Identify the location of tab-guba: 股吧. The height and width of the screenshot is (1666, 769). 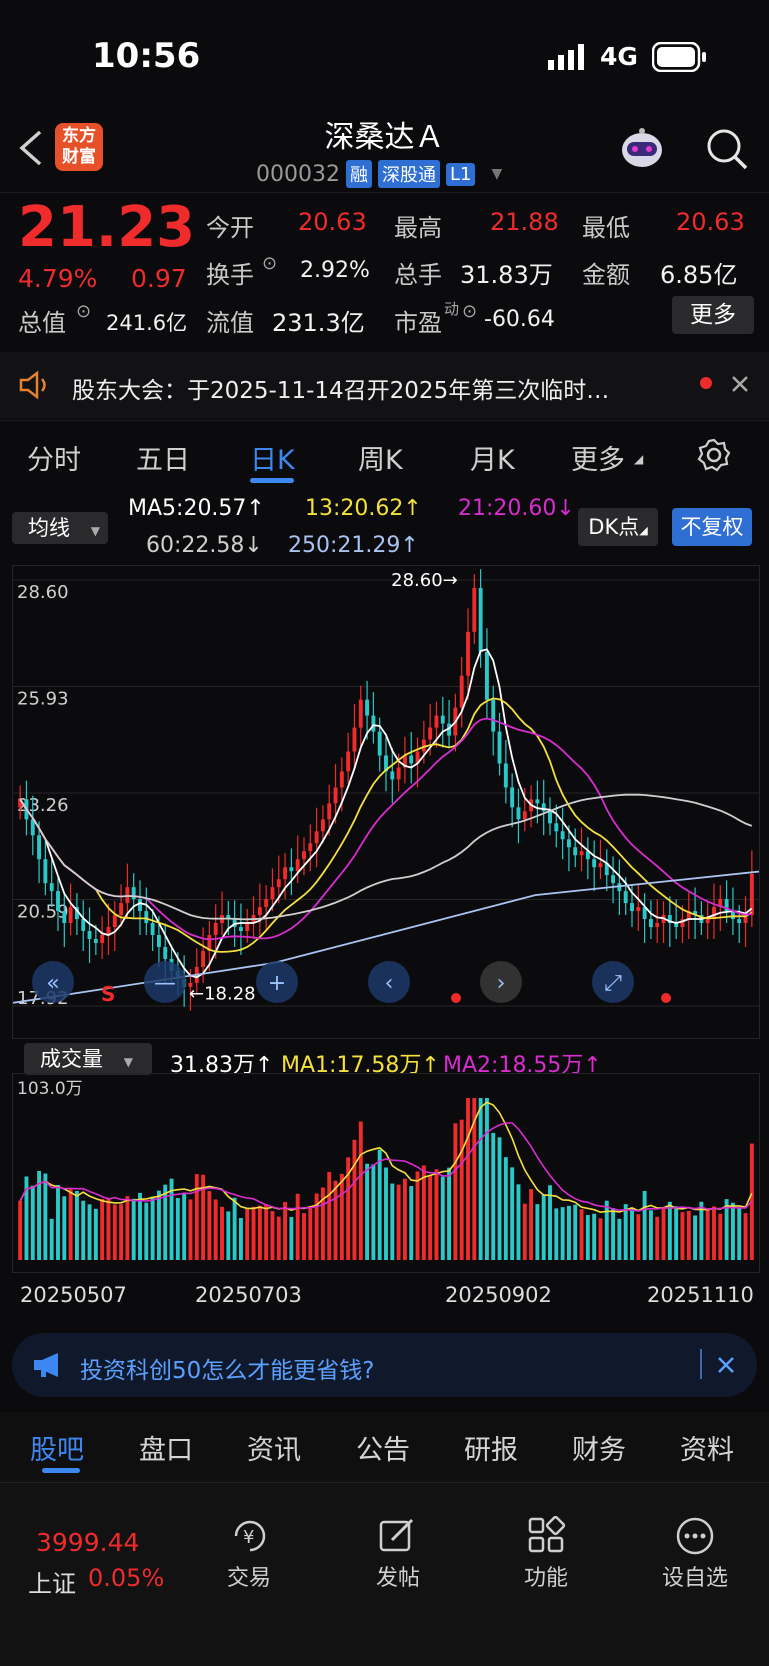
(57, 1447).